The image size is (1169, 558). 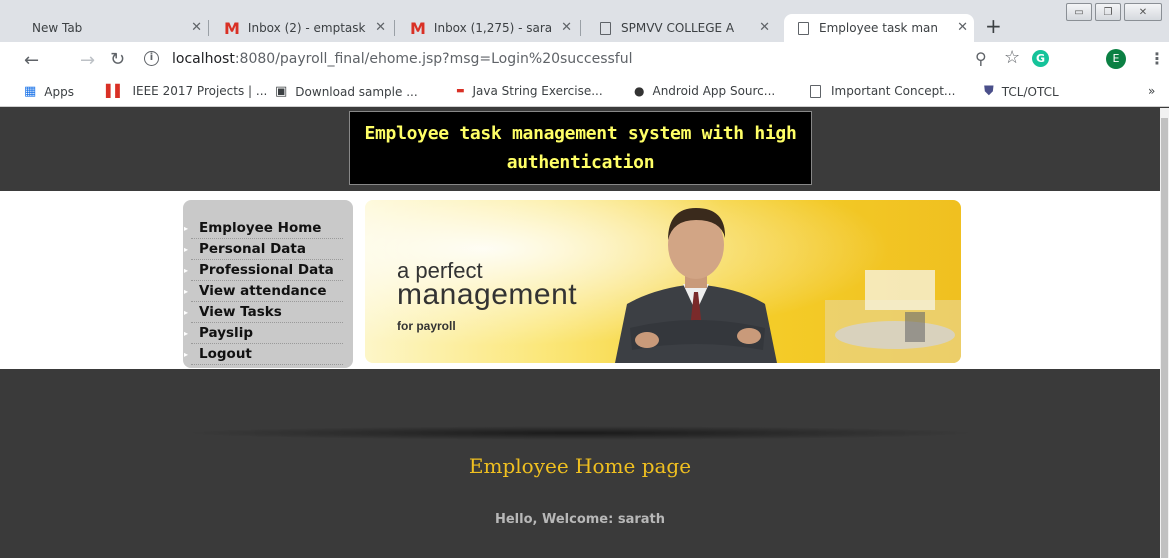 I want to click on new-tab-icon: +, so click(x=993, y=26).